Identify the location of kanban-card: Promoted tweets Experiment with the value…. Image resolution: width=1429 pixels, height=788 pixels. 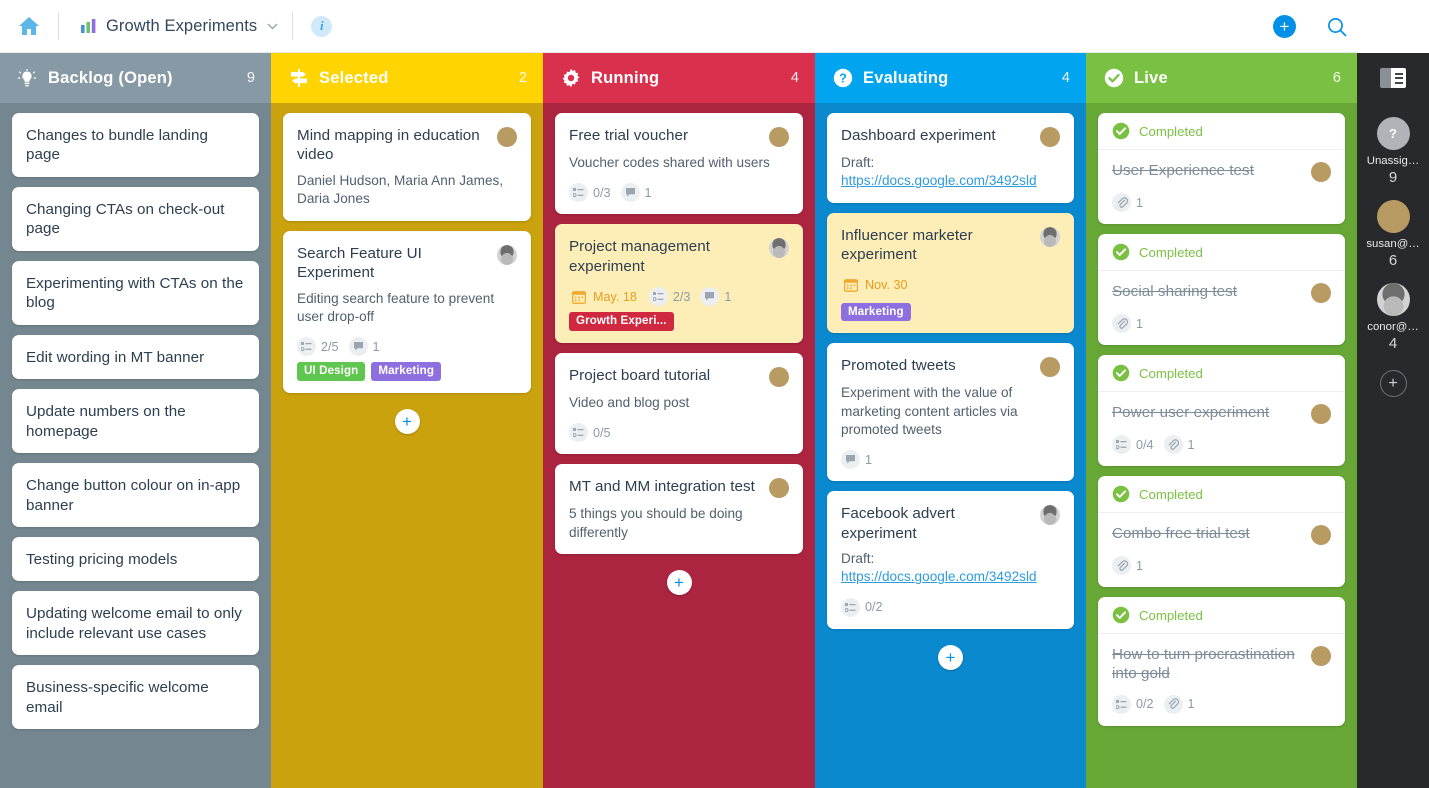
(950, 412).